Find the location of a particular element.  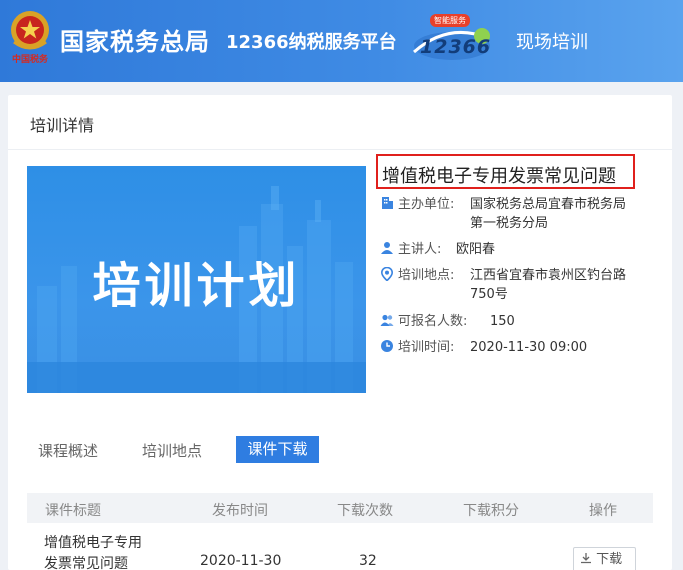

logo-digits: 12366 is located at coordinates (456, 47).